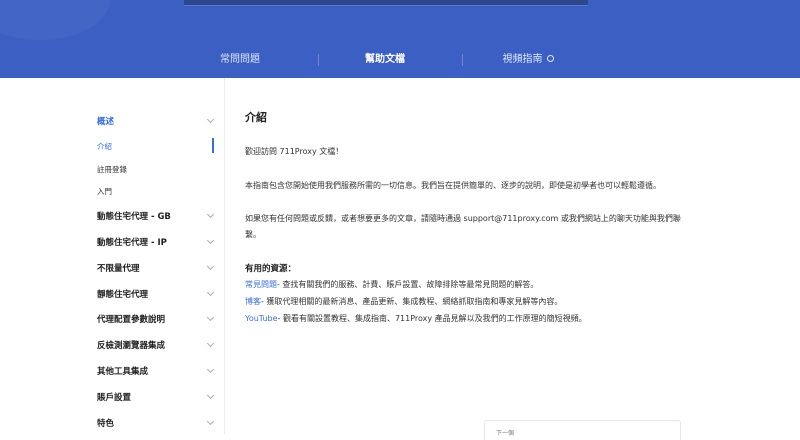 This screenshot has width=800, height=440. Describe the element at coordinates (256, 117) in the screenshot. I see `page-title: 介紹` at that location.